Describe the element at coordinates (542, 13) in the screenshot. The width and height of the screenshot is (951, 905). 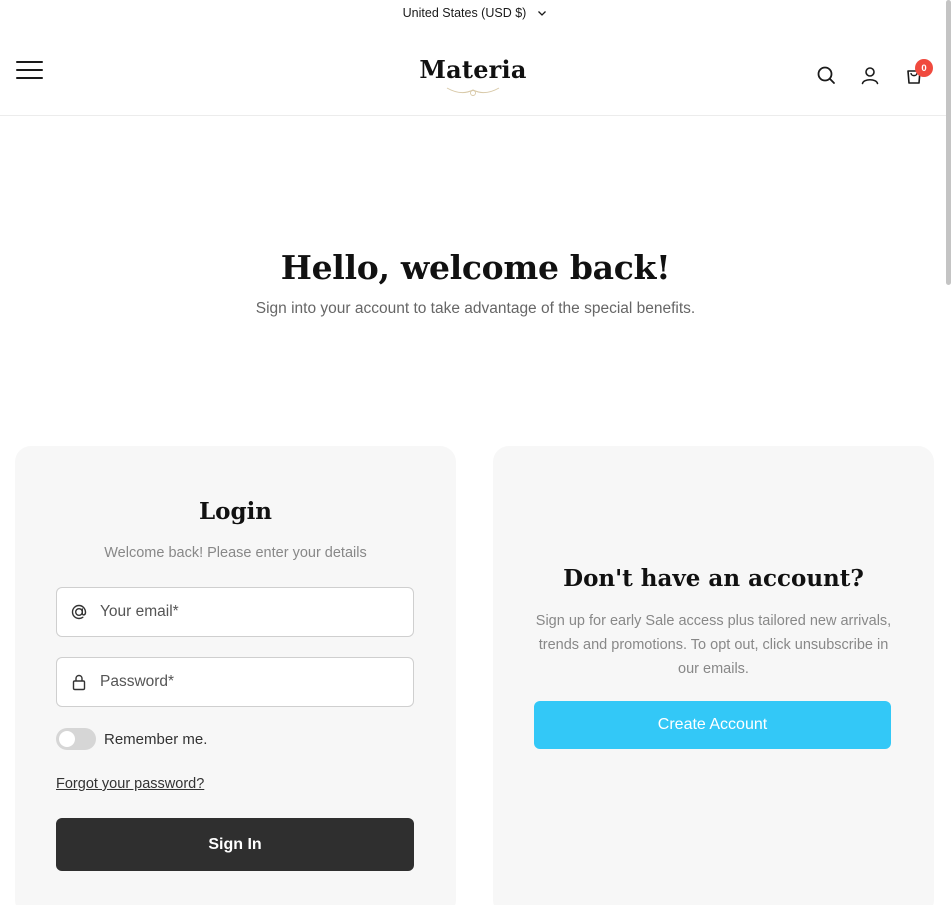
I see `chevron-down-icon` at that location.